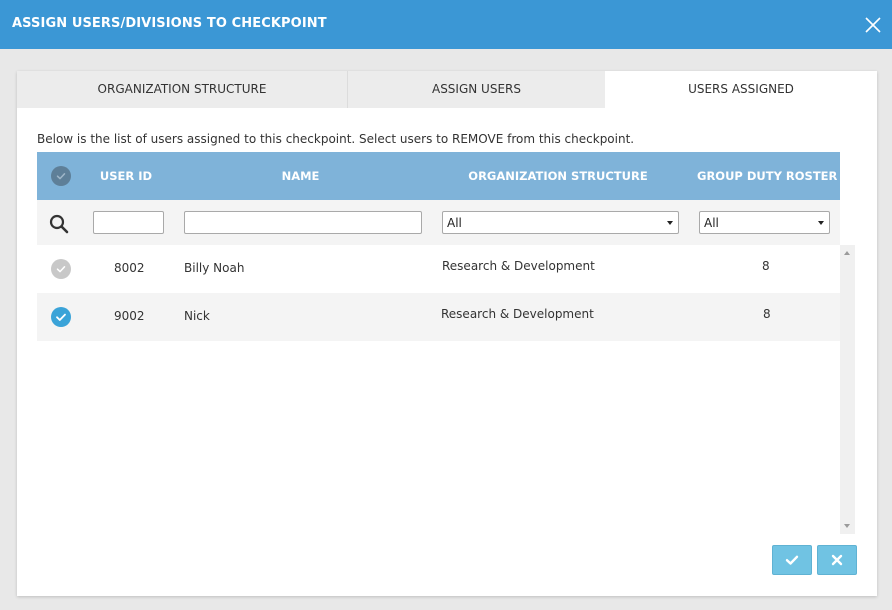 Image resolution: width=892 pixels, height=610 pixels. What do you see at coordinates (767, 176) in the screenshot?
I see `column-header-group-duty-roster: GROUP DUTY ROSTER` at bounding box center [767, 176].